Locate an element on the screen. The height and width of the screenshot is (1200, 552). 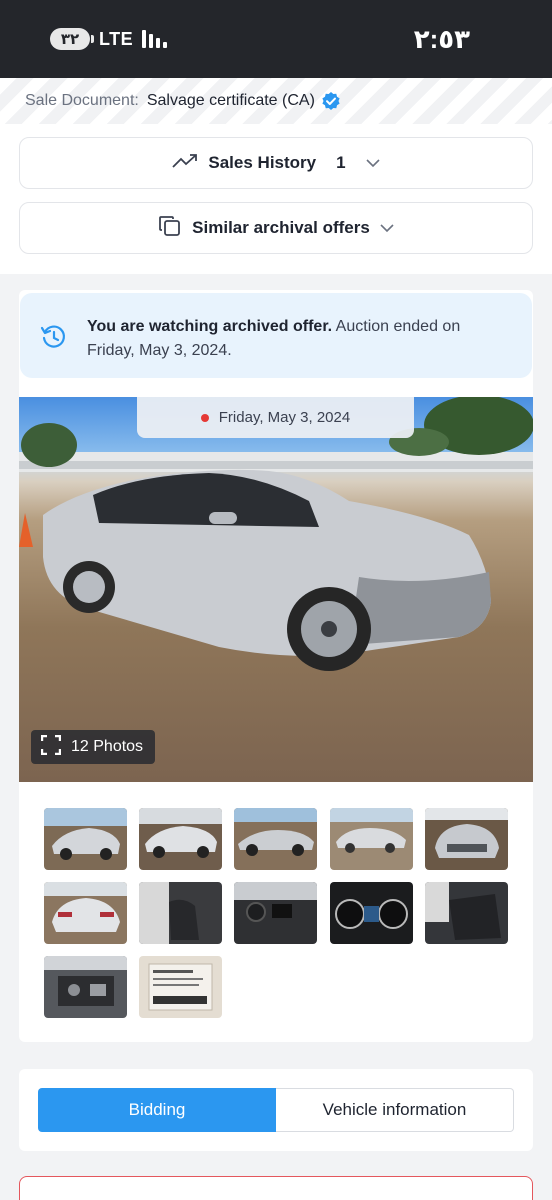
thumbnail-instrument-cluster is located at coordinates (371, 913).